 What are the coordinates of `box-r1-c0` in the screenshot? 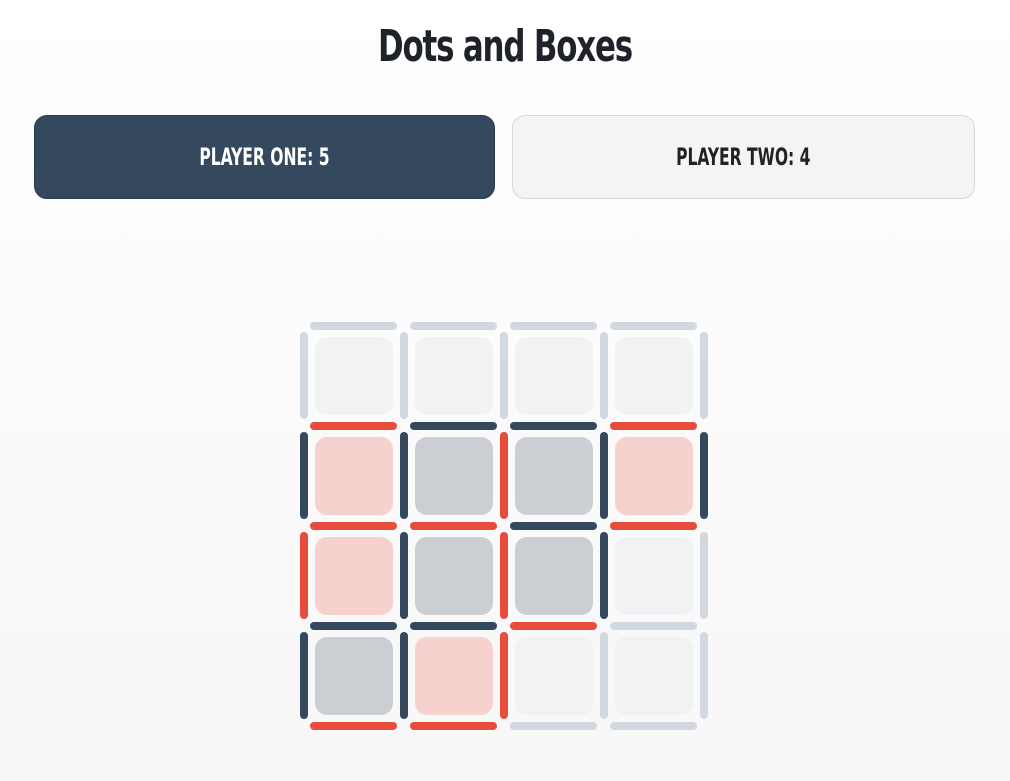 It's located at (354, 476).